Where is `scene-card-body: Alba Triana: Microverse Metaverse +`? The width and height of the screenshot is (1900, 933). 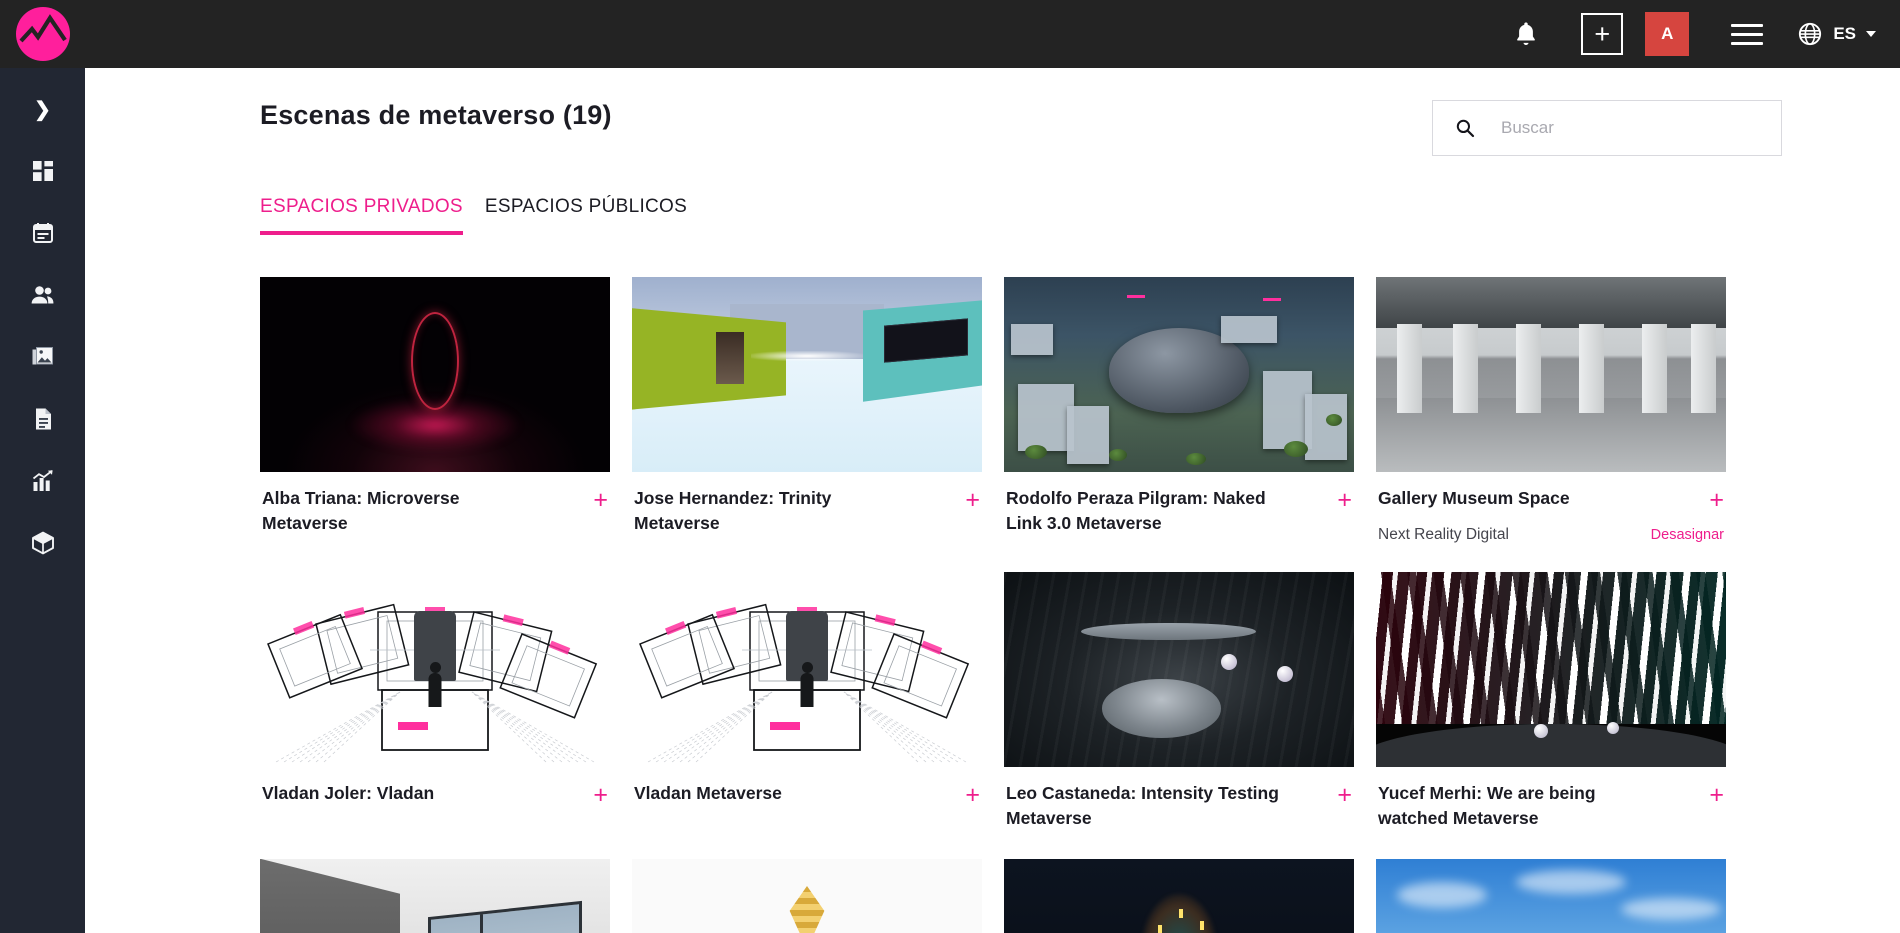
scene-card-body: Alba Triana: Microverse Metaverse + is located at coordinates (435, 504).